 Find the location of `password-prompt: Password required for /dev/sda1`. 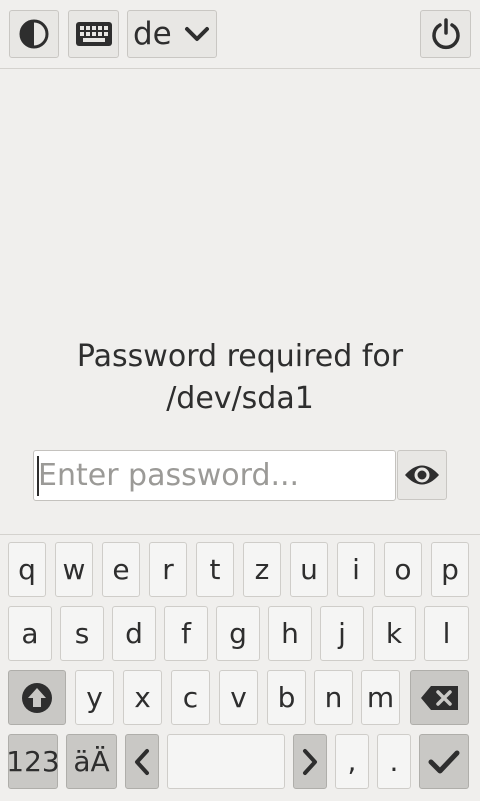

password-prompt: Password required for /dev/sda1 is located at coordinates (240, 378).